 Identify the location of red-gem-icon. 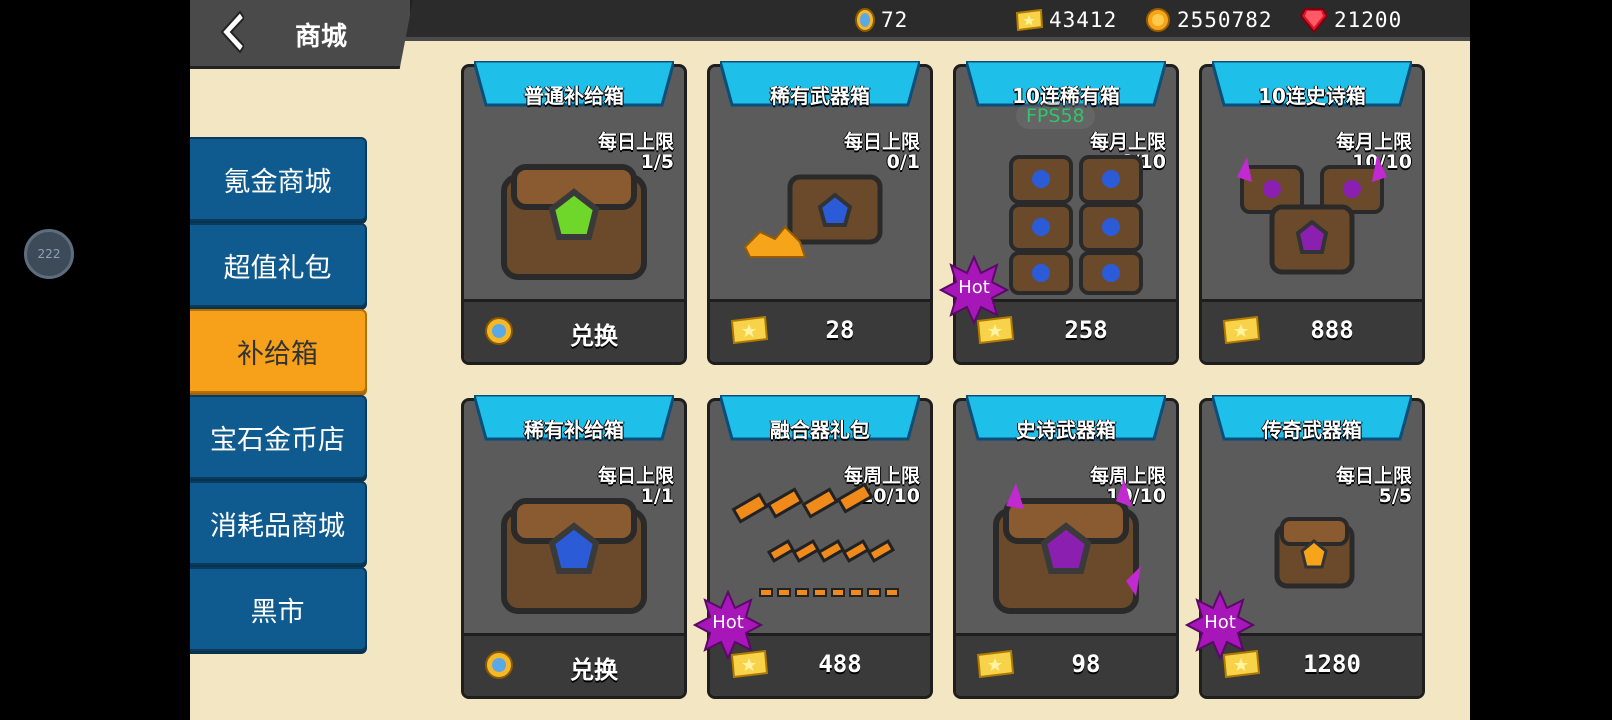
(1314, 20).